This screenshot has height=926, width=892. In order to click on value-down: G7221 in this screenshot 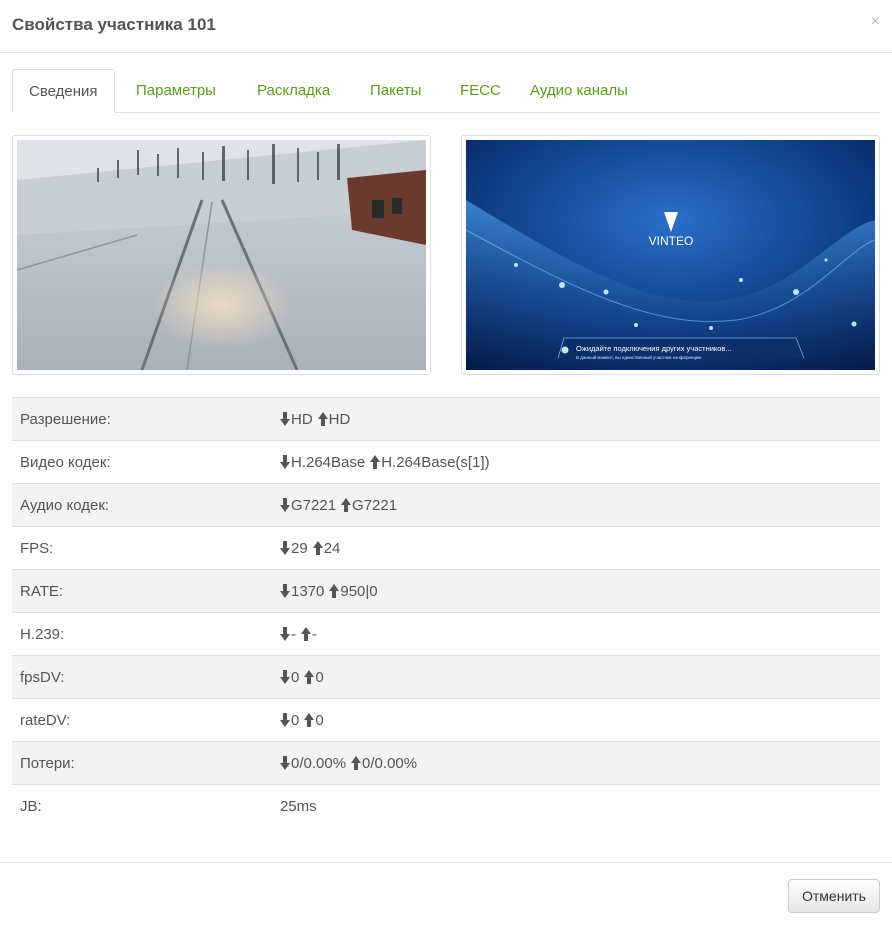, I will do `click(314, 505)`.